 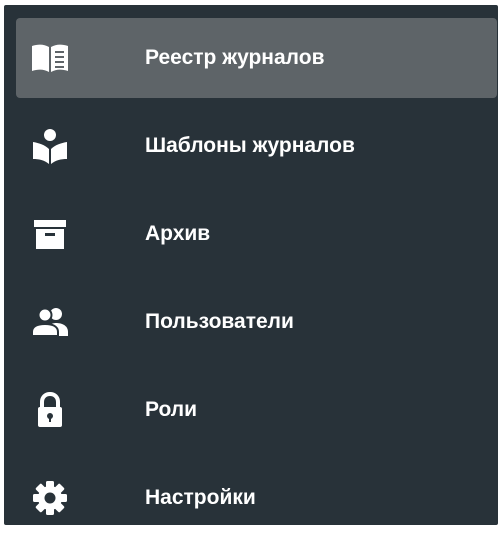 I want to click on sidebar-item-archive: Архив, so click(x=256, y=234).